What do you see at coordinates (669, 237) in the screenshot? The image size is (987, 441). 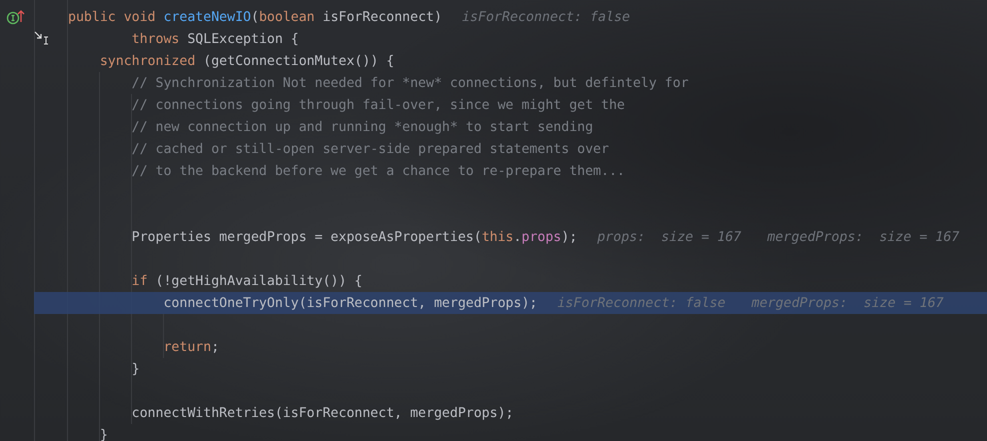 I see `inline-hint: props: size = 167` at bounding box center [669, 237].